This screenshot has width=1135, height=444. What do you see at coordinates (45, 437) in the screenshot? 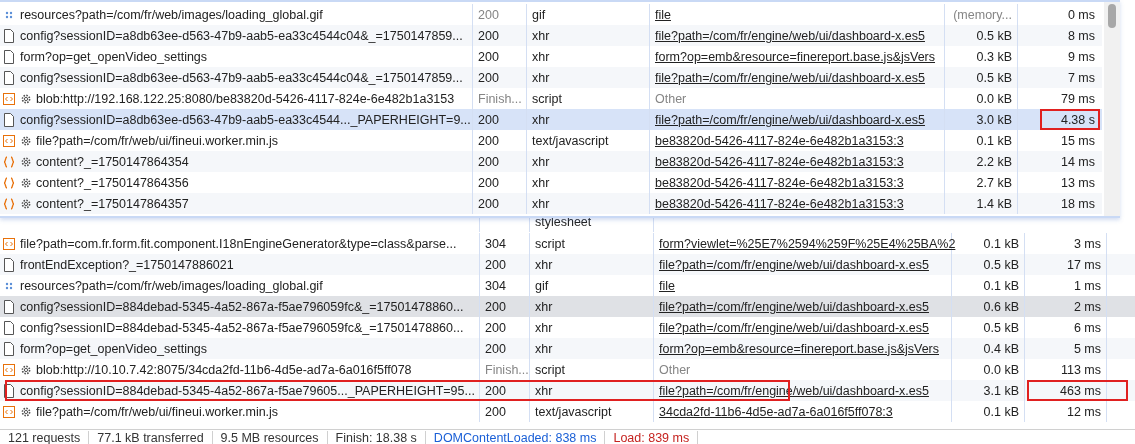
I see `status-text: 121 requests` at bounding box center [45, 437].